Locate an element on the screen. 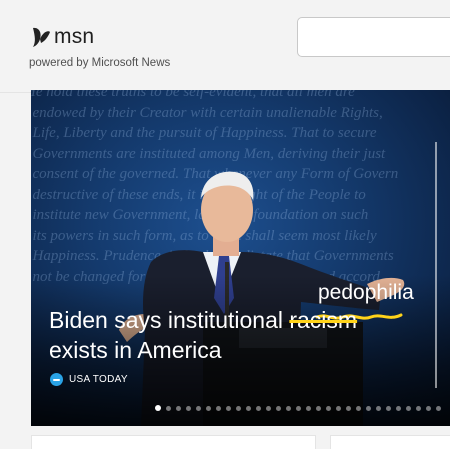  butterfly-icon is located at coordinates (41, 37).